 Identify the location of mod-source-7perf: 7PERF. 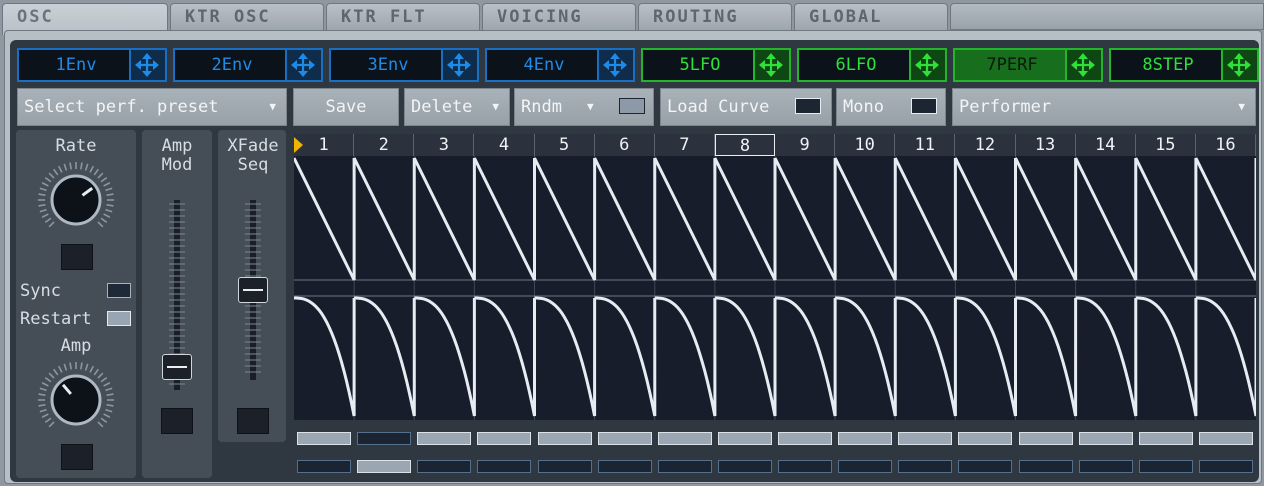
(1028, 65).